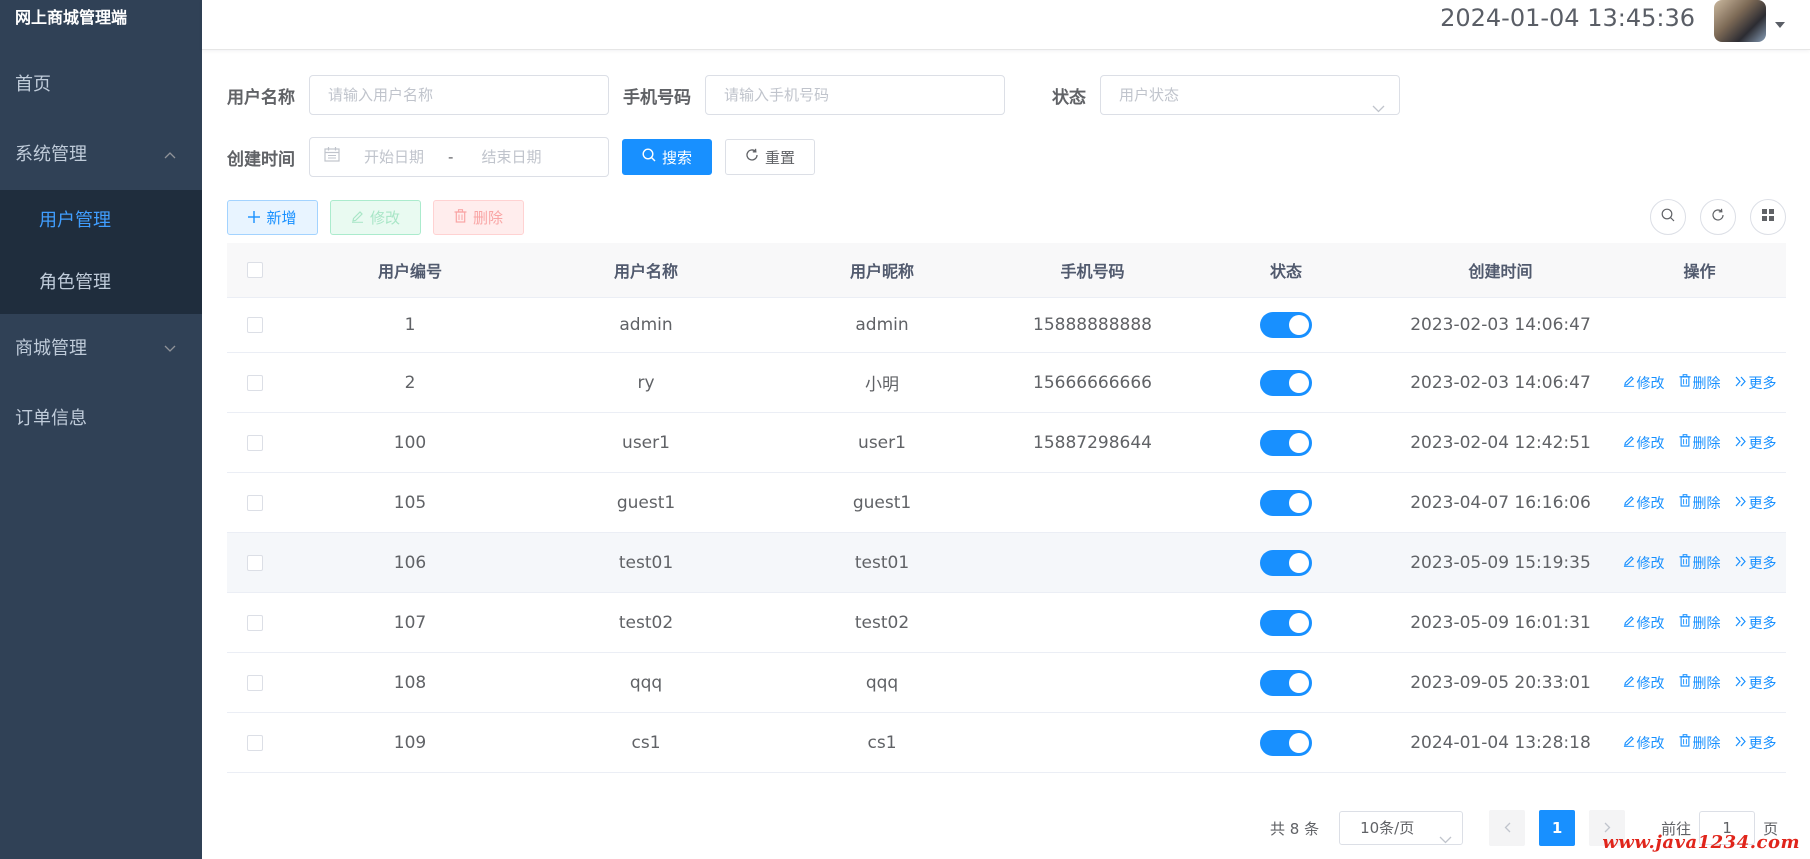 The width and height of the screenshot is (1810, 859). I want to click on sidebar-item-orders: 订单信息, so click(101, 419).